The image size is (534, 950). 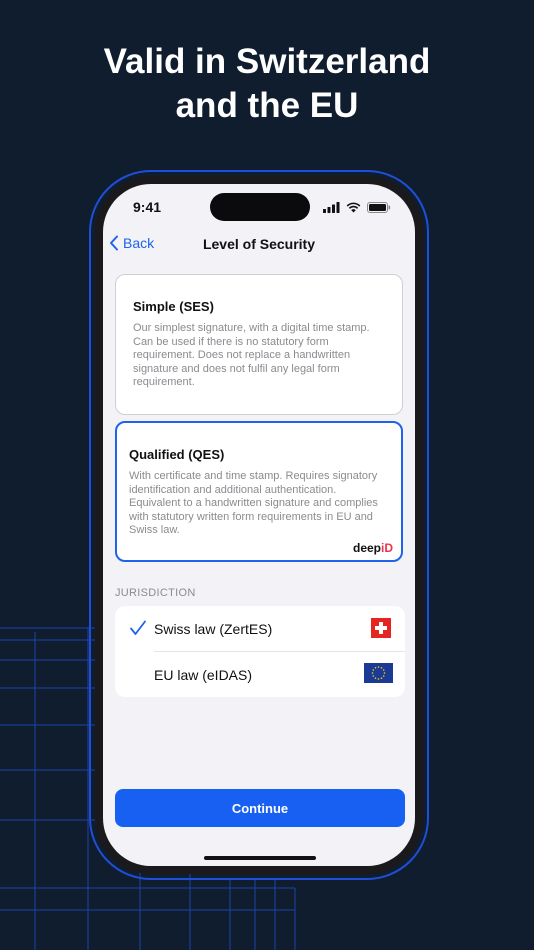 I want to click on eu-flag-icon, so click(x=378, y=673).